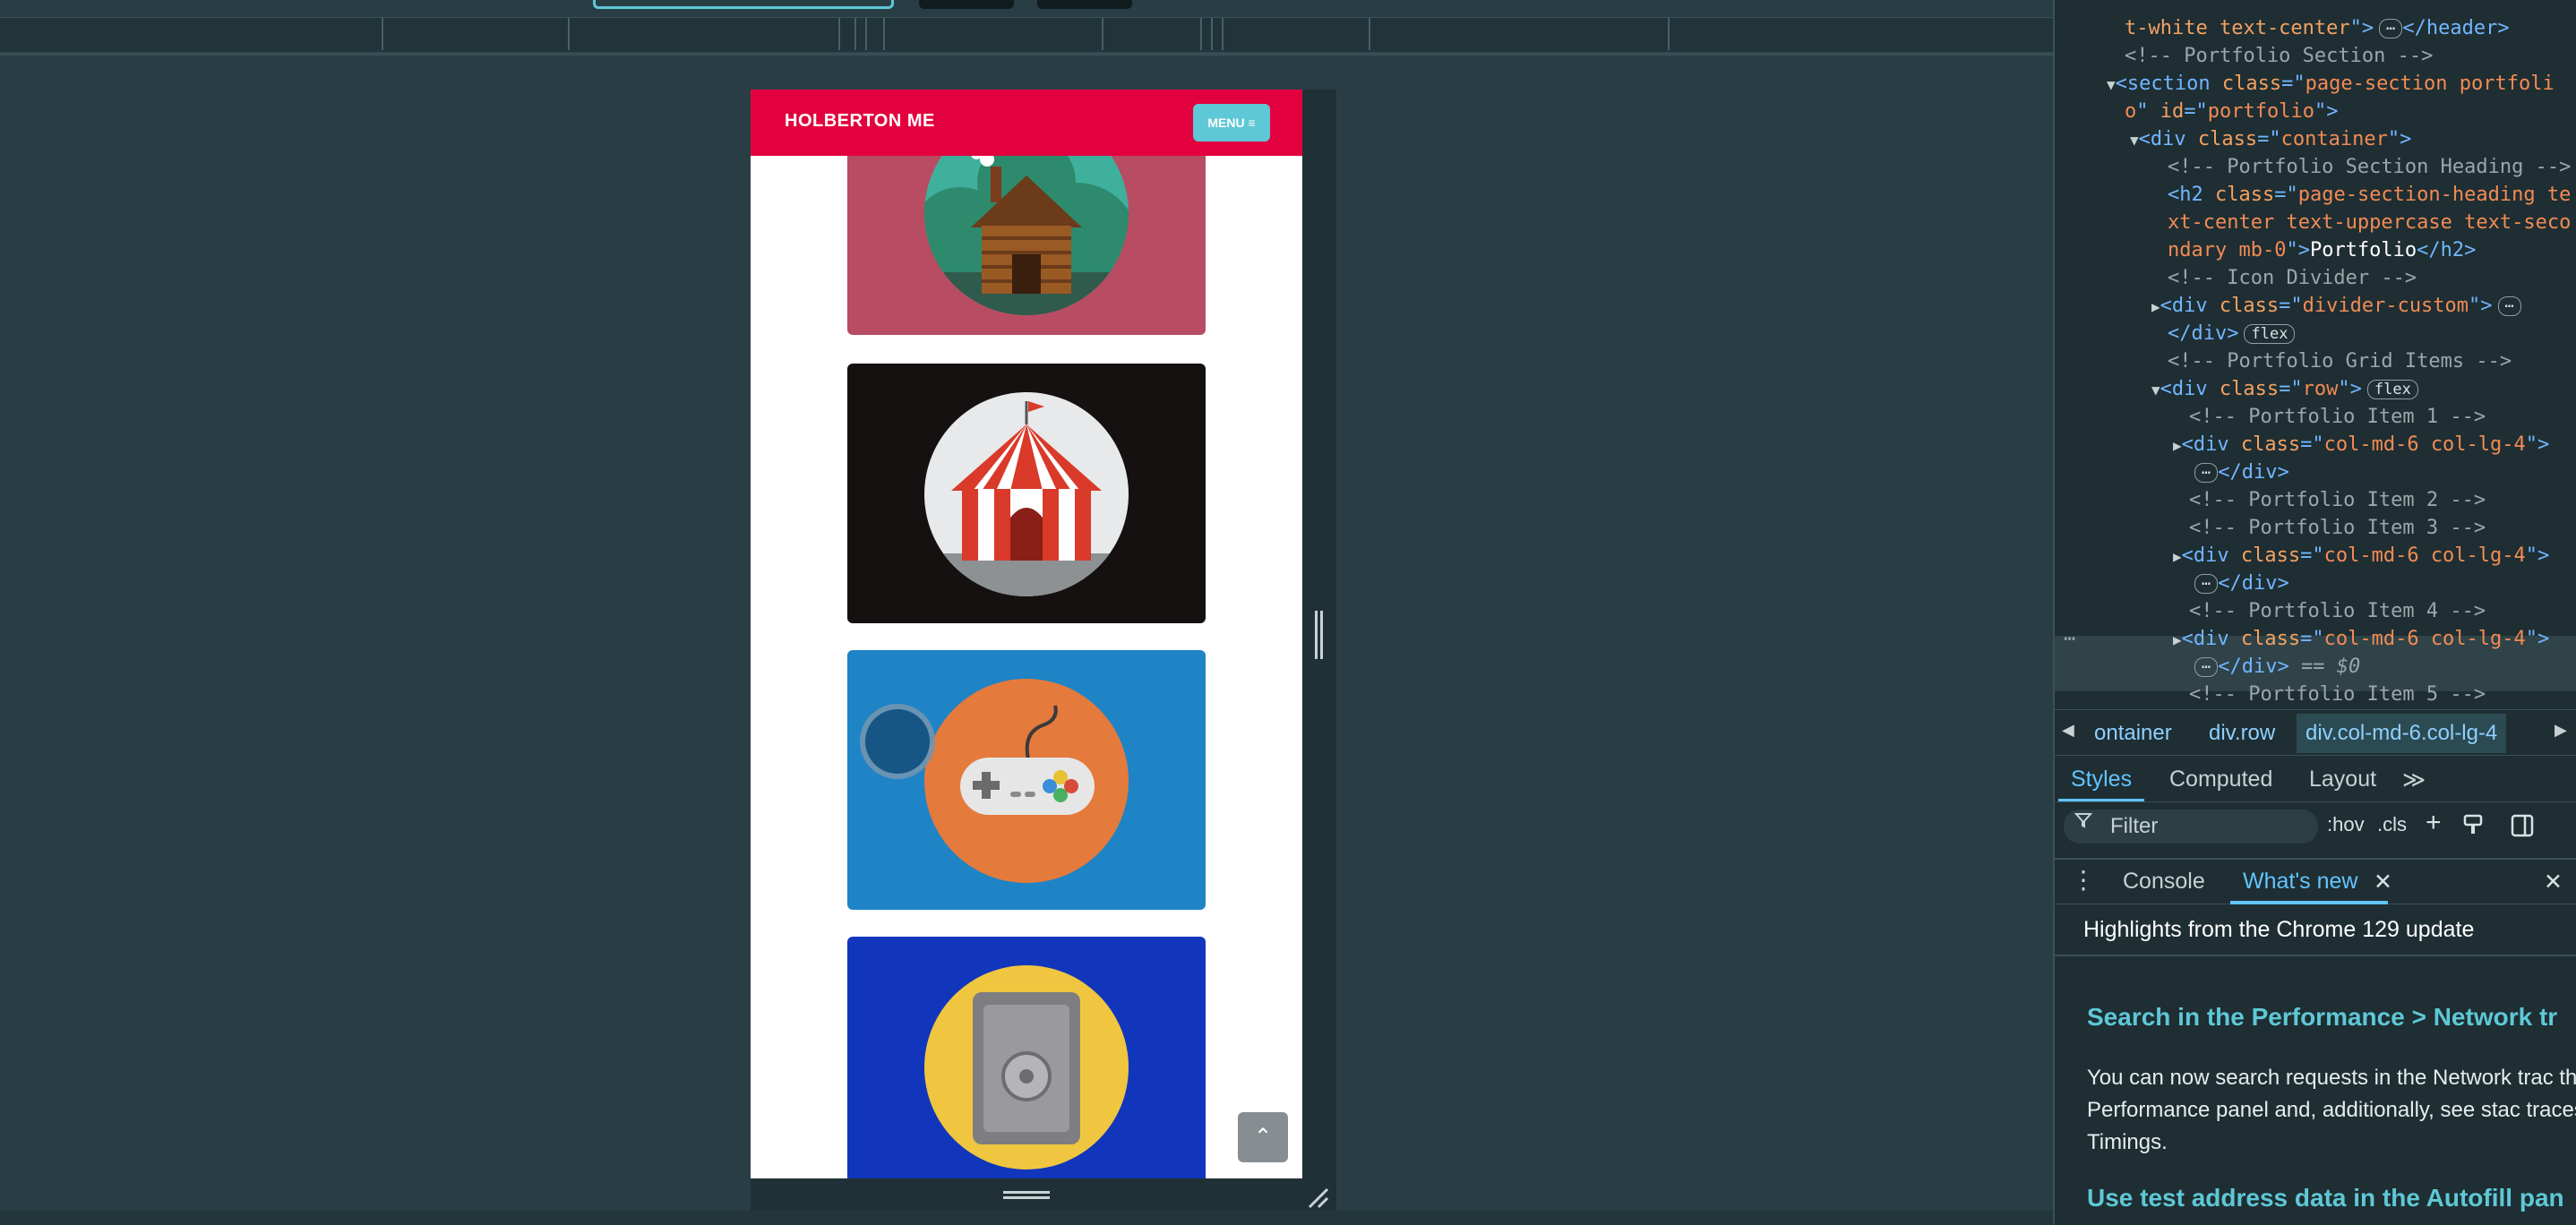 This screenshot has width=2576, height=1225. Describe the element at coordinates (2414, 780) in the screenshot. I see `more-tabs-icon: ≫` at that location.